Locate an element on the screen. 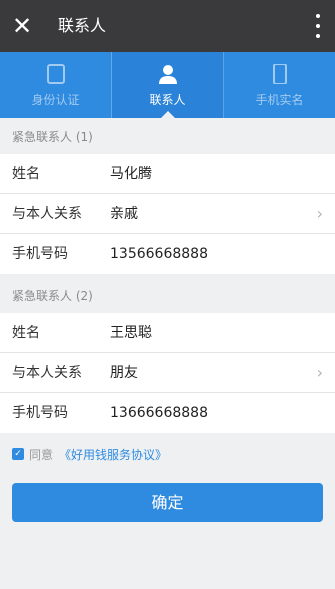  contact-1-relation-row: 与本人关系 亲戚 › is located at coordinates (167, 214).